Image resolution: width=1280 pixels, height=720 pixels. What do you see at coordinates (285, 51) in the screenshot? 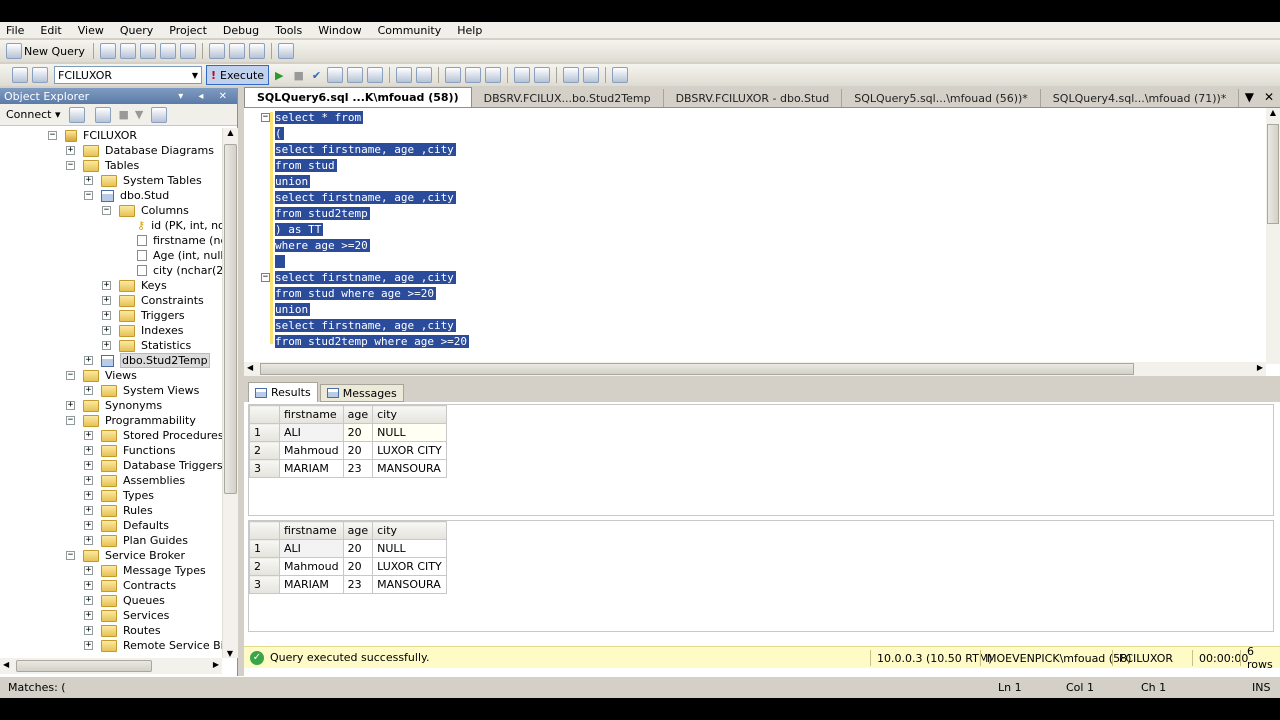
I see `activity-monitor-icon` at bounding box center [285, 51].